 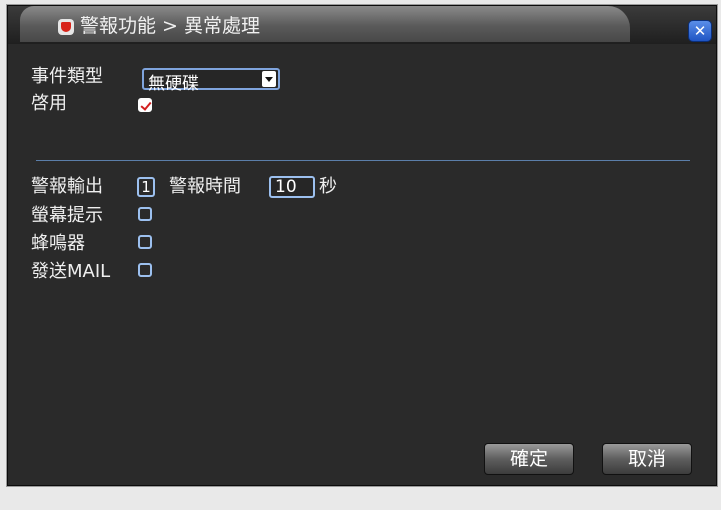 I want to click on section-divider, so click(x=363, y=160).